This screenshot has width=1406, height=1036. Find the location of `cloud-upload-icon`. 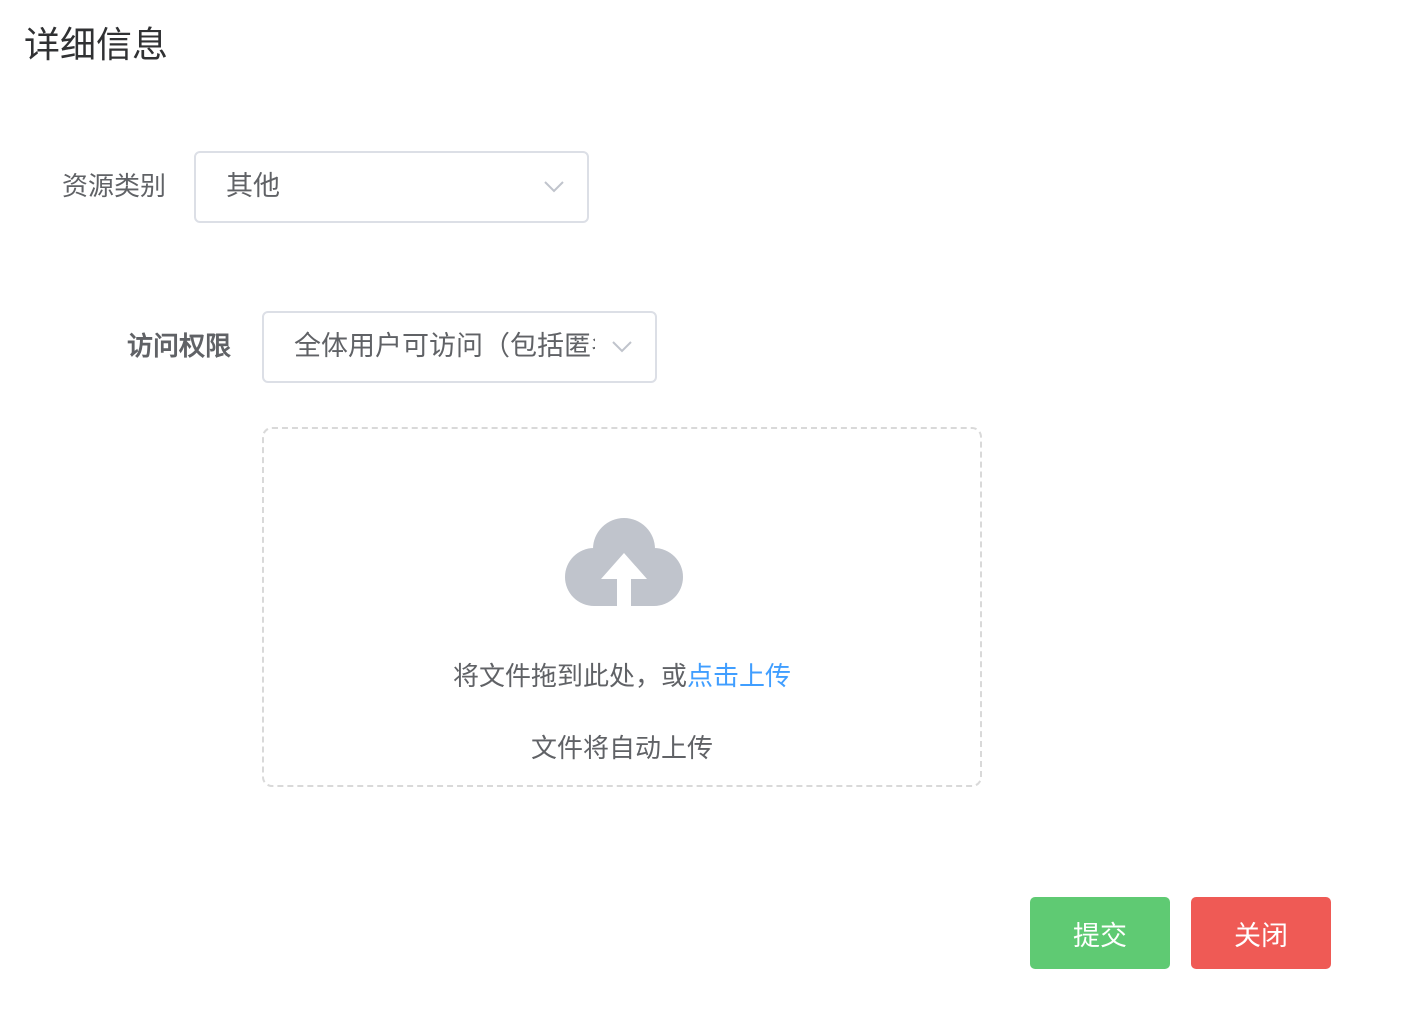

cloud-upload-icon is located at coordinates (624, 562).